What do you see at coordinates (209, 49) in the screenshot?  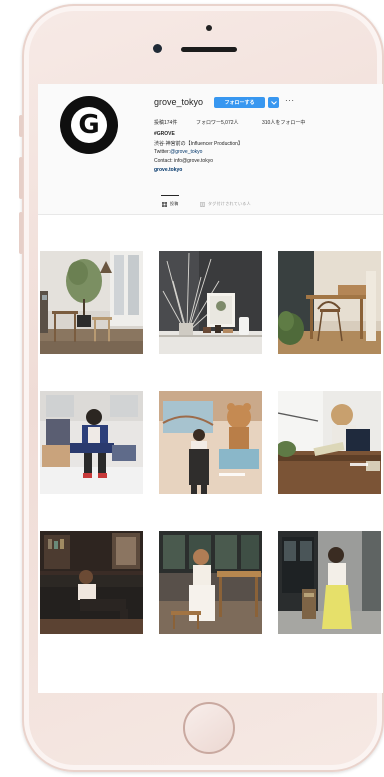 I see `earpiece-speaker` at bounding box center [209, 49].